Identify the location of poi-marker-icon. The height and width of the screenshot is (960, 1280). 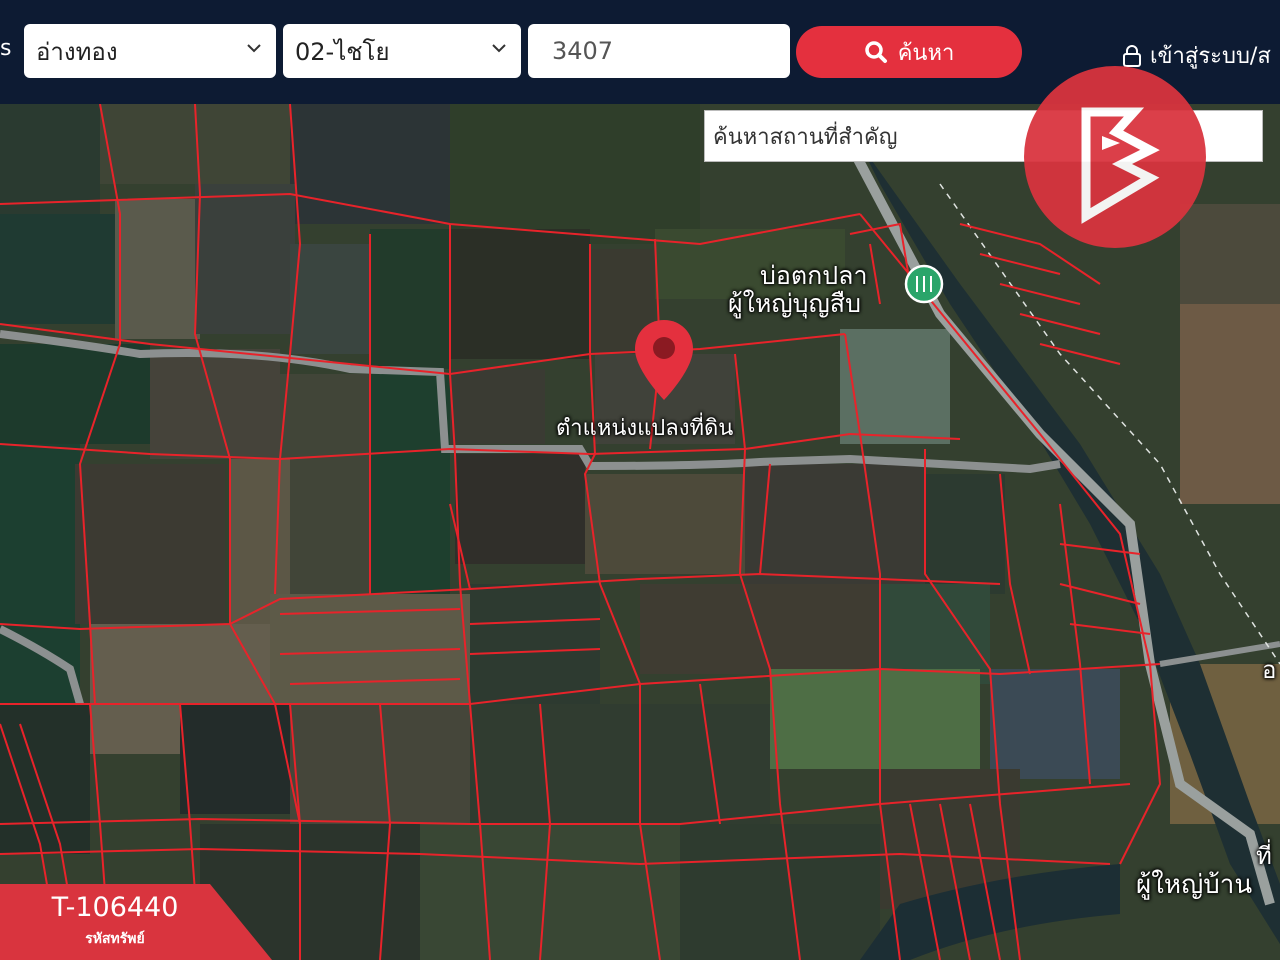
(924, 284).